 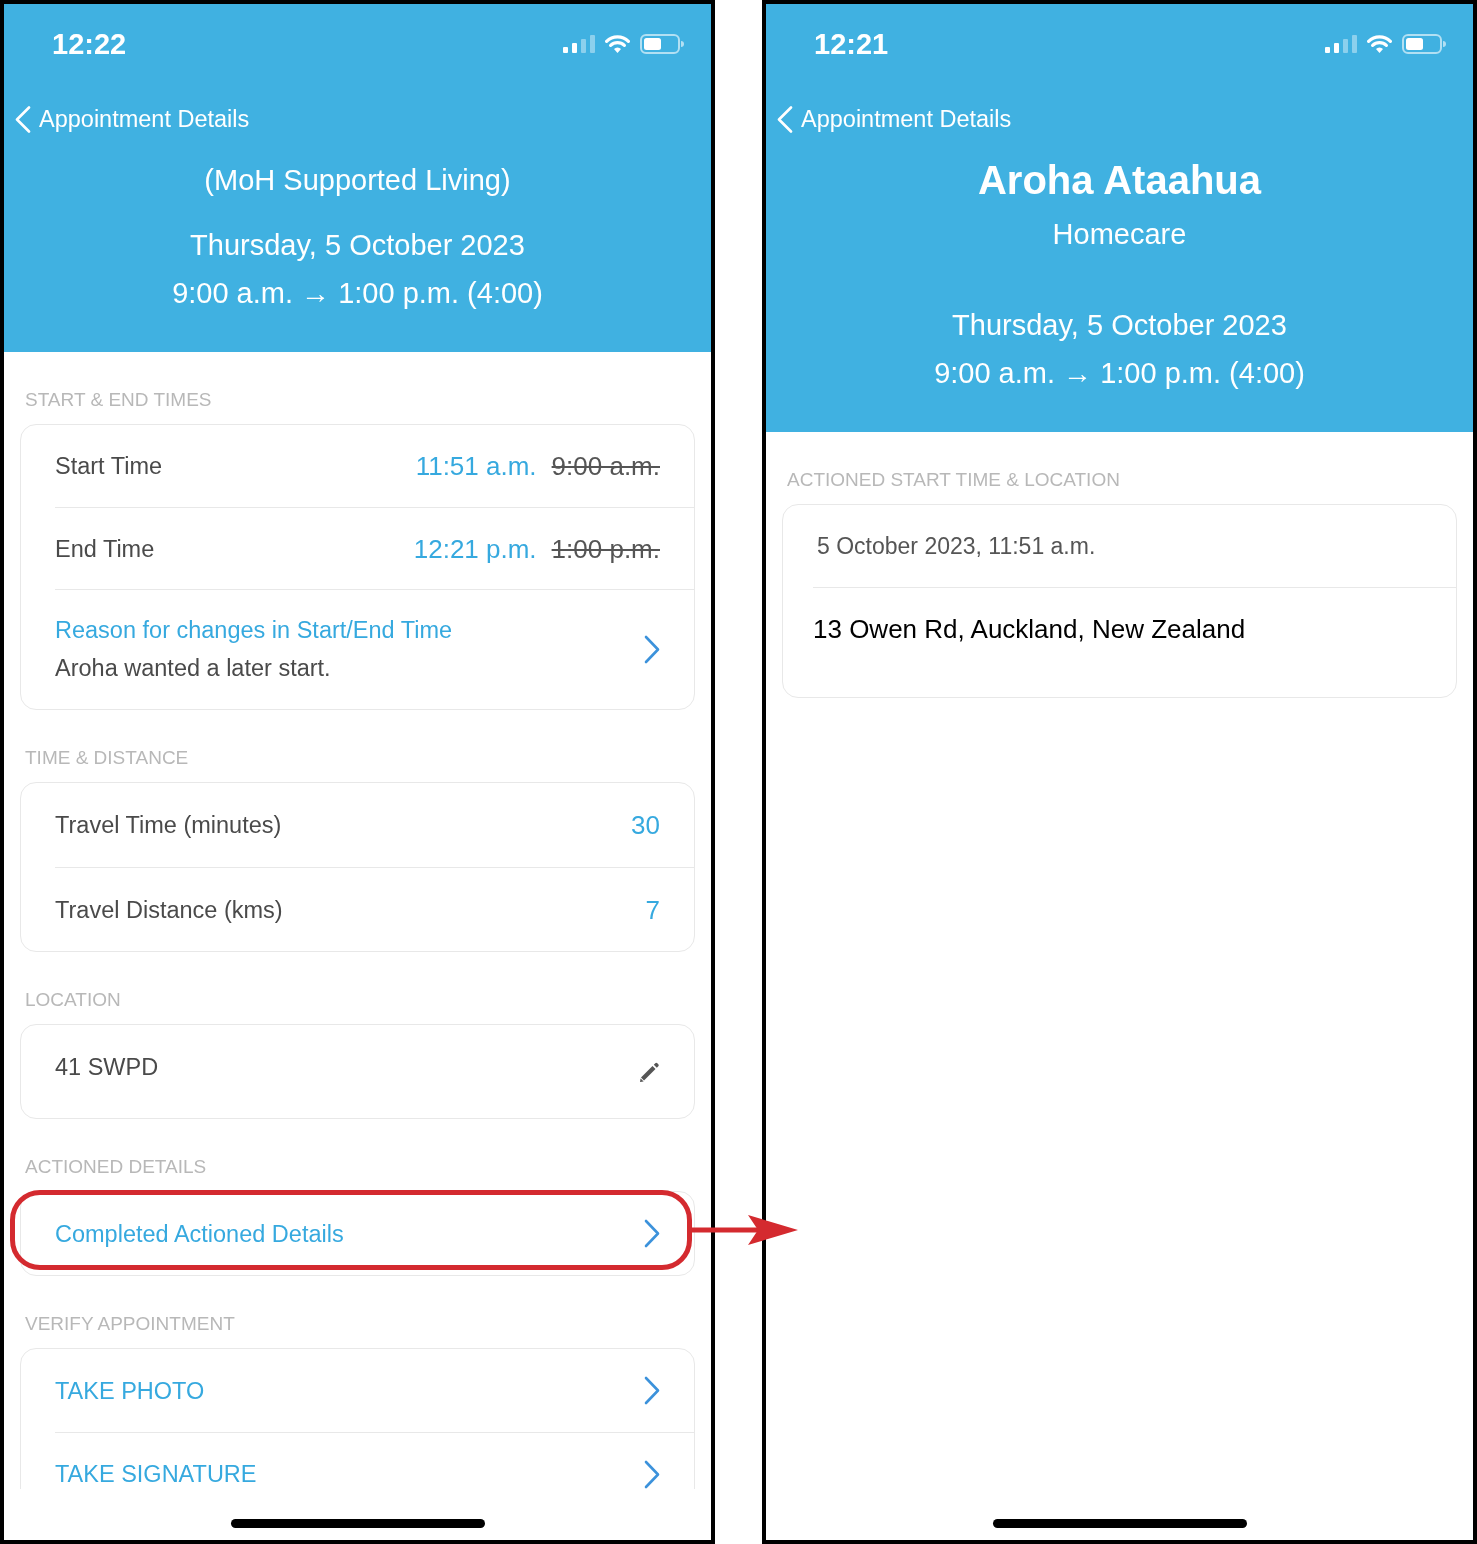 What do you see at coordinates (374, 1233) in the screenshot?
I see `link-row: Completed Actioned Details` at bounding box center [374, 1233].